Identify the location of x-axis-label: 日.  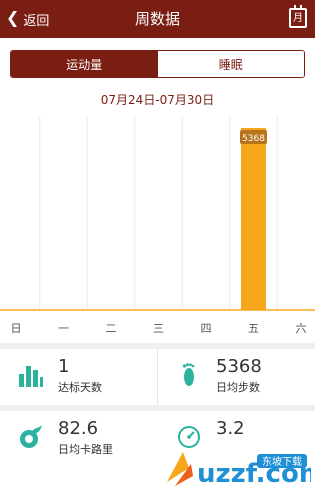
(16, 328).